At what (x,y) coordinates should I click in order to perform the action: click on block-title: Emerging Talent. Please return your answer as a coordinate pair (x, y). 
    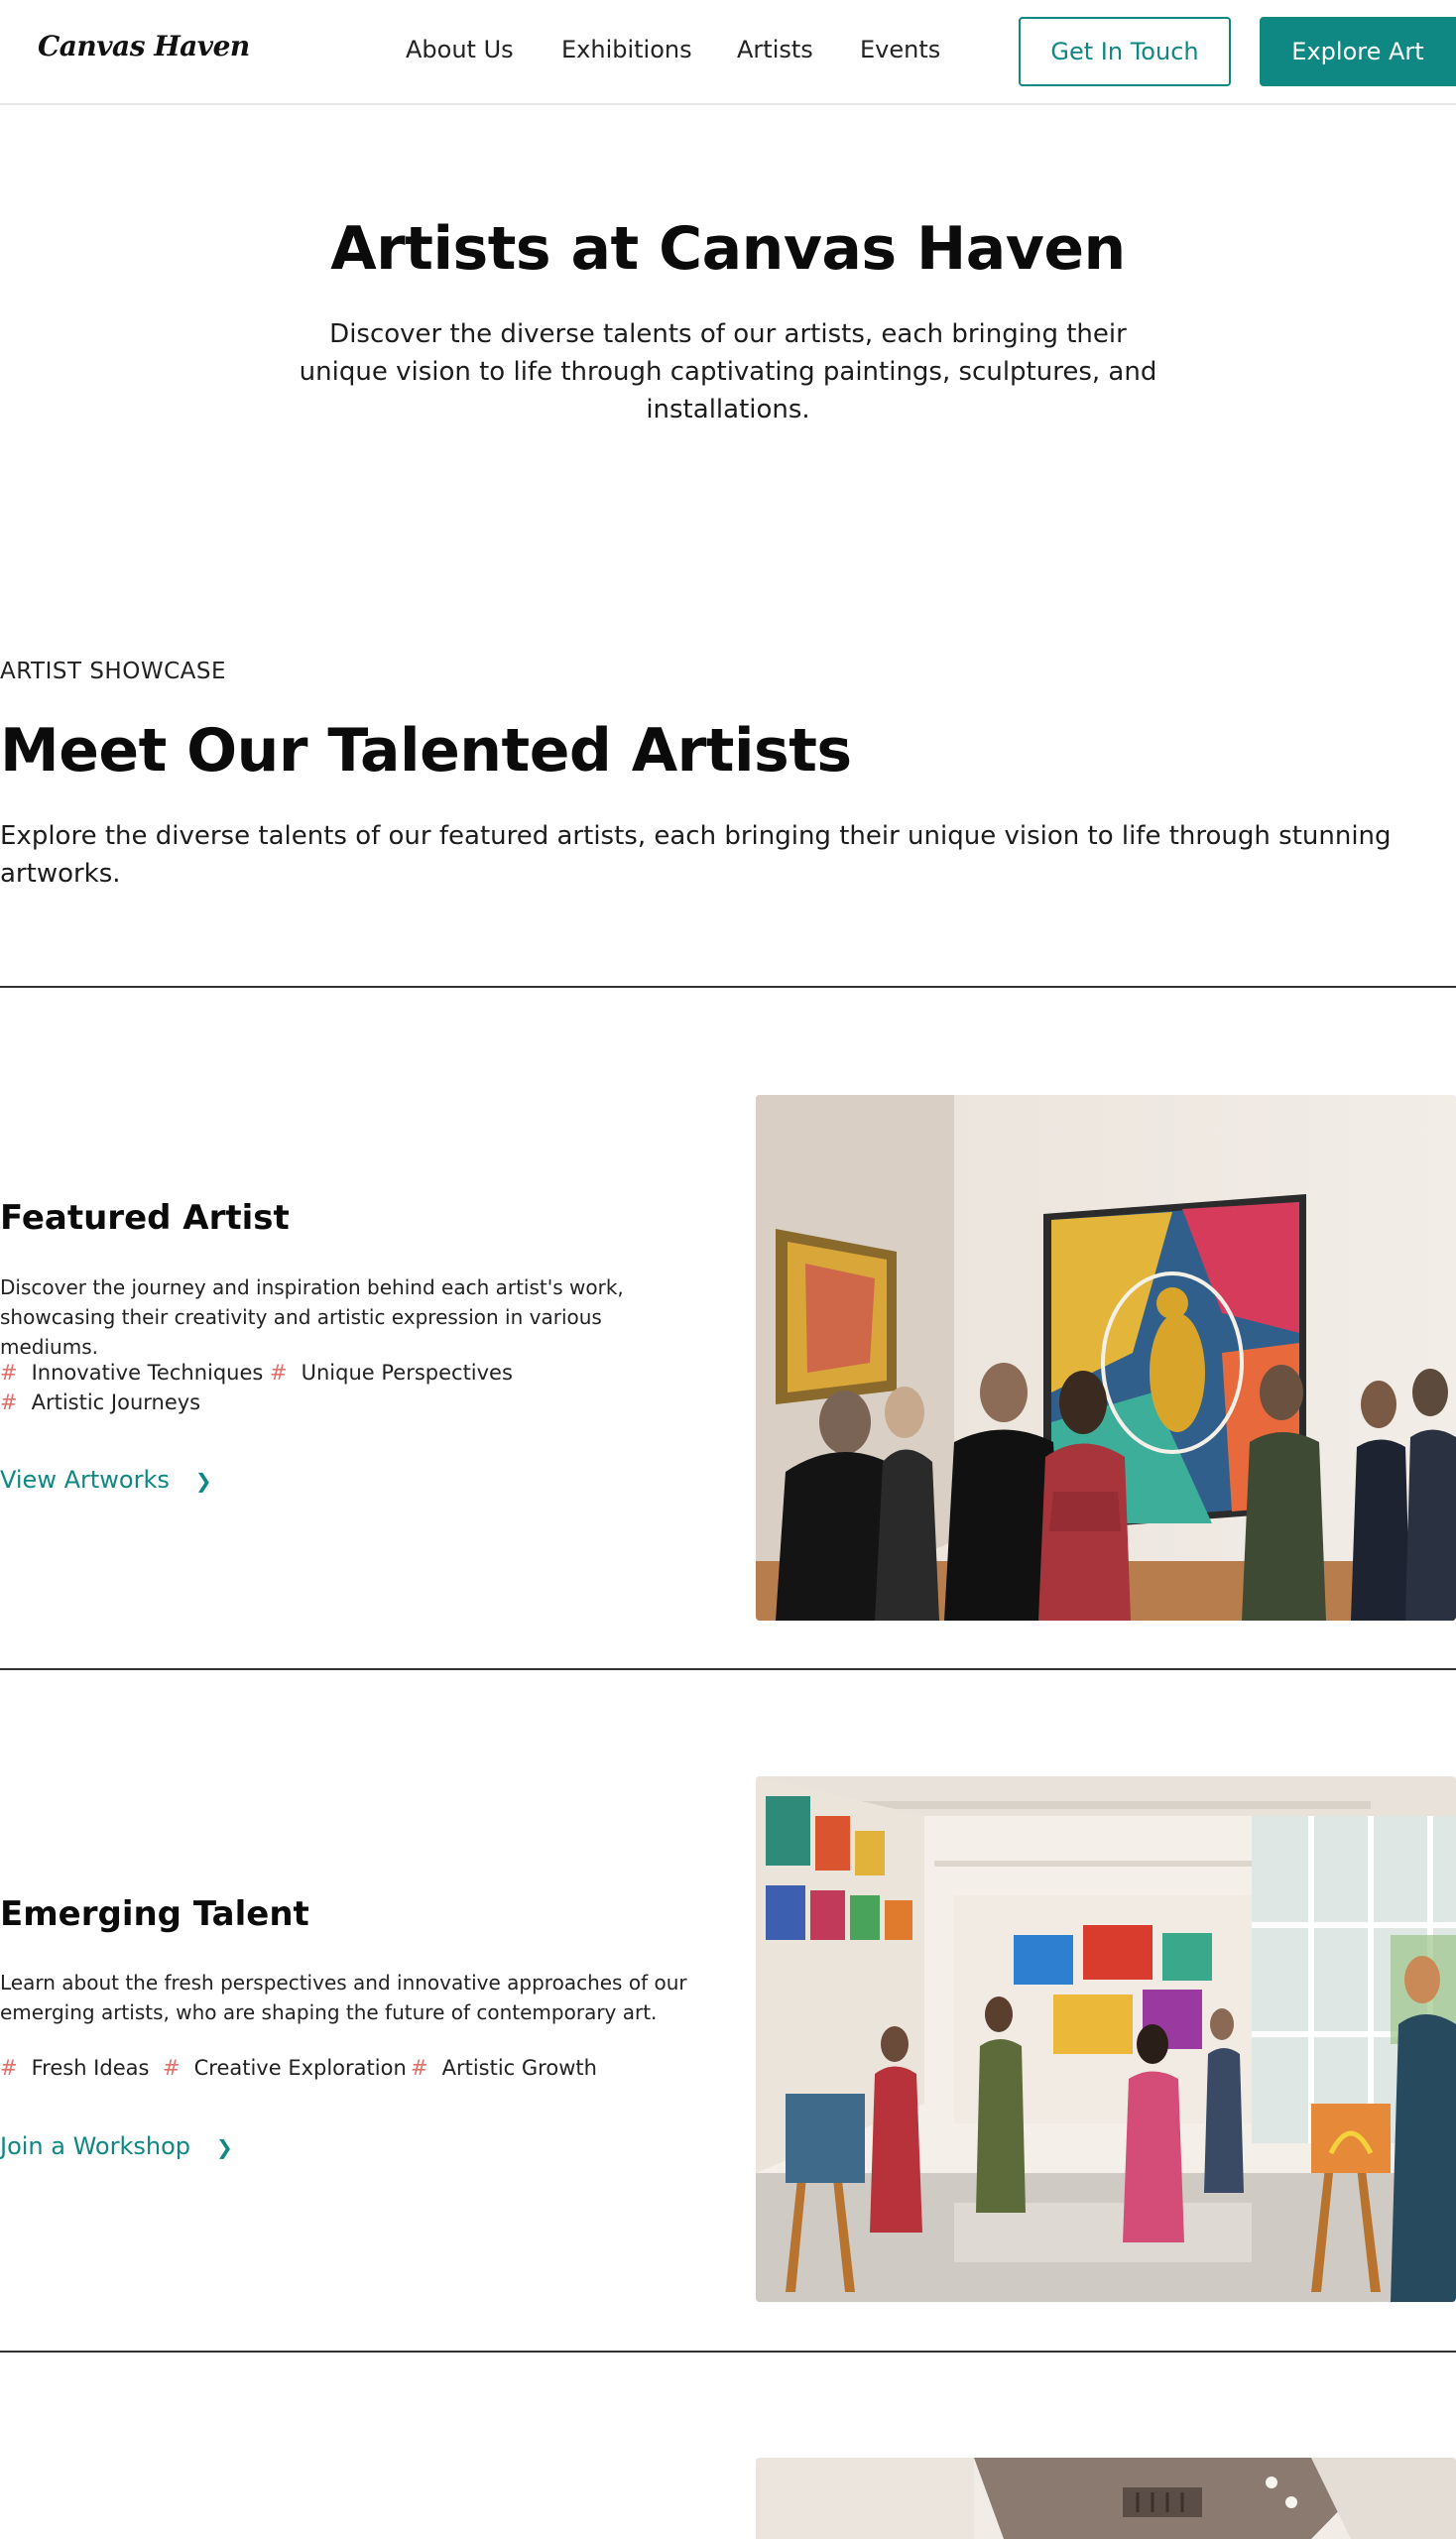
    Looking at the image, I should click on (154, 1914).